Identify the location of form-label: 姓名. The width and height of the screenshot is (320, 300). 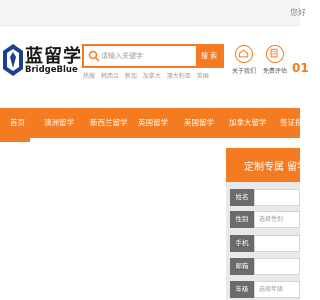
(242, 197).